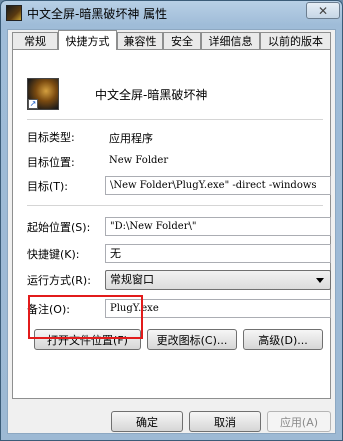 The image size is (343, 441). What do you see at coordinates (151, 94) in the screenshot?
I see `shortcut-name: 中文全屏-暗黑破坏神` at bounding box center [151, 94].